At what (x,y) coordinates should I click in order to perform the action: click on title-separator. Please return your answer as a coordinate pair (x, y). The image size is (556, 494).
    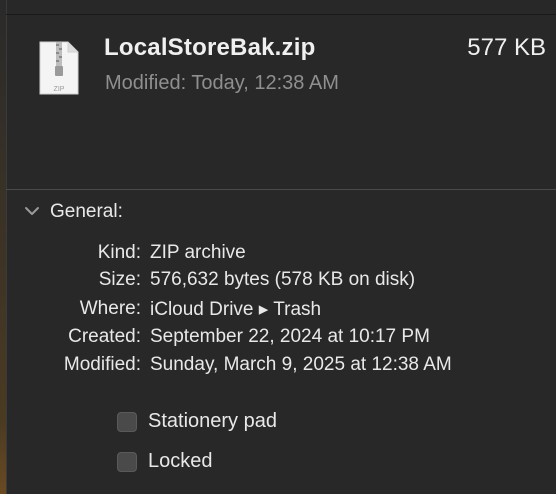
    Looking at the image, I should click on (281, 14).